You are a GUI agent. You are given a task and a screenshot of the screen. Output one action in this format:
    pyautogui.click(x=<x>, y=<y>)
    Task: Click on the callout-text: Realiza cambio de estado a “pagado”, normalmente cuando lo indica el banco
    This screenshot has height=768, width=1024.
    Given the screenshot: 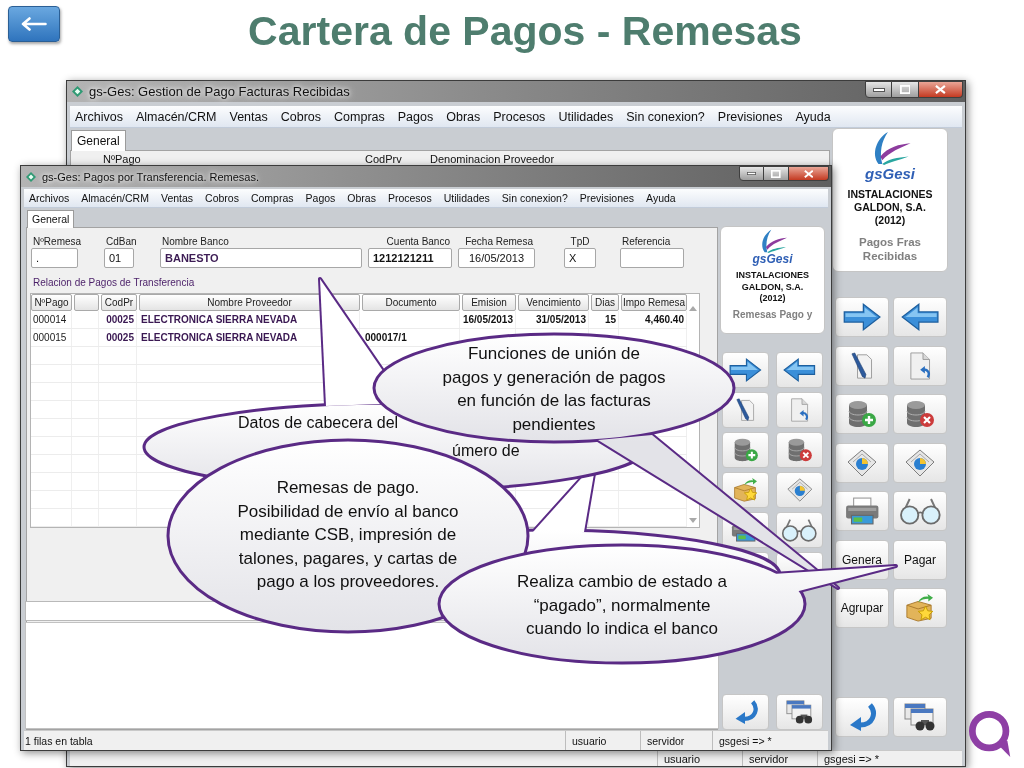 What is the action you would take?
    pyautogui.click(x=622, y=605)
    